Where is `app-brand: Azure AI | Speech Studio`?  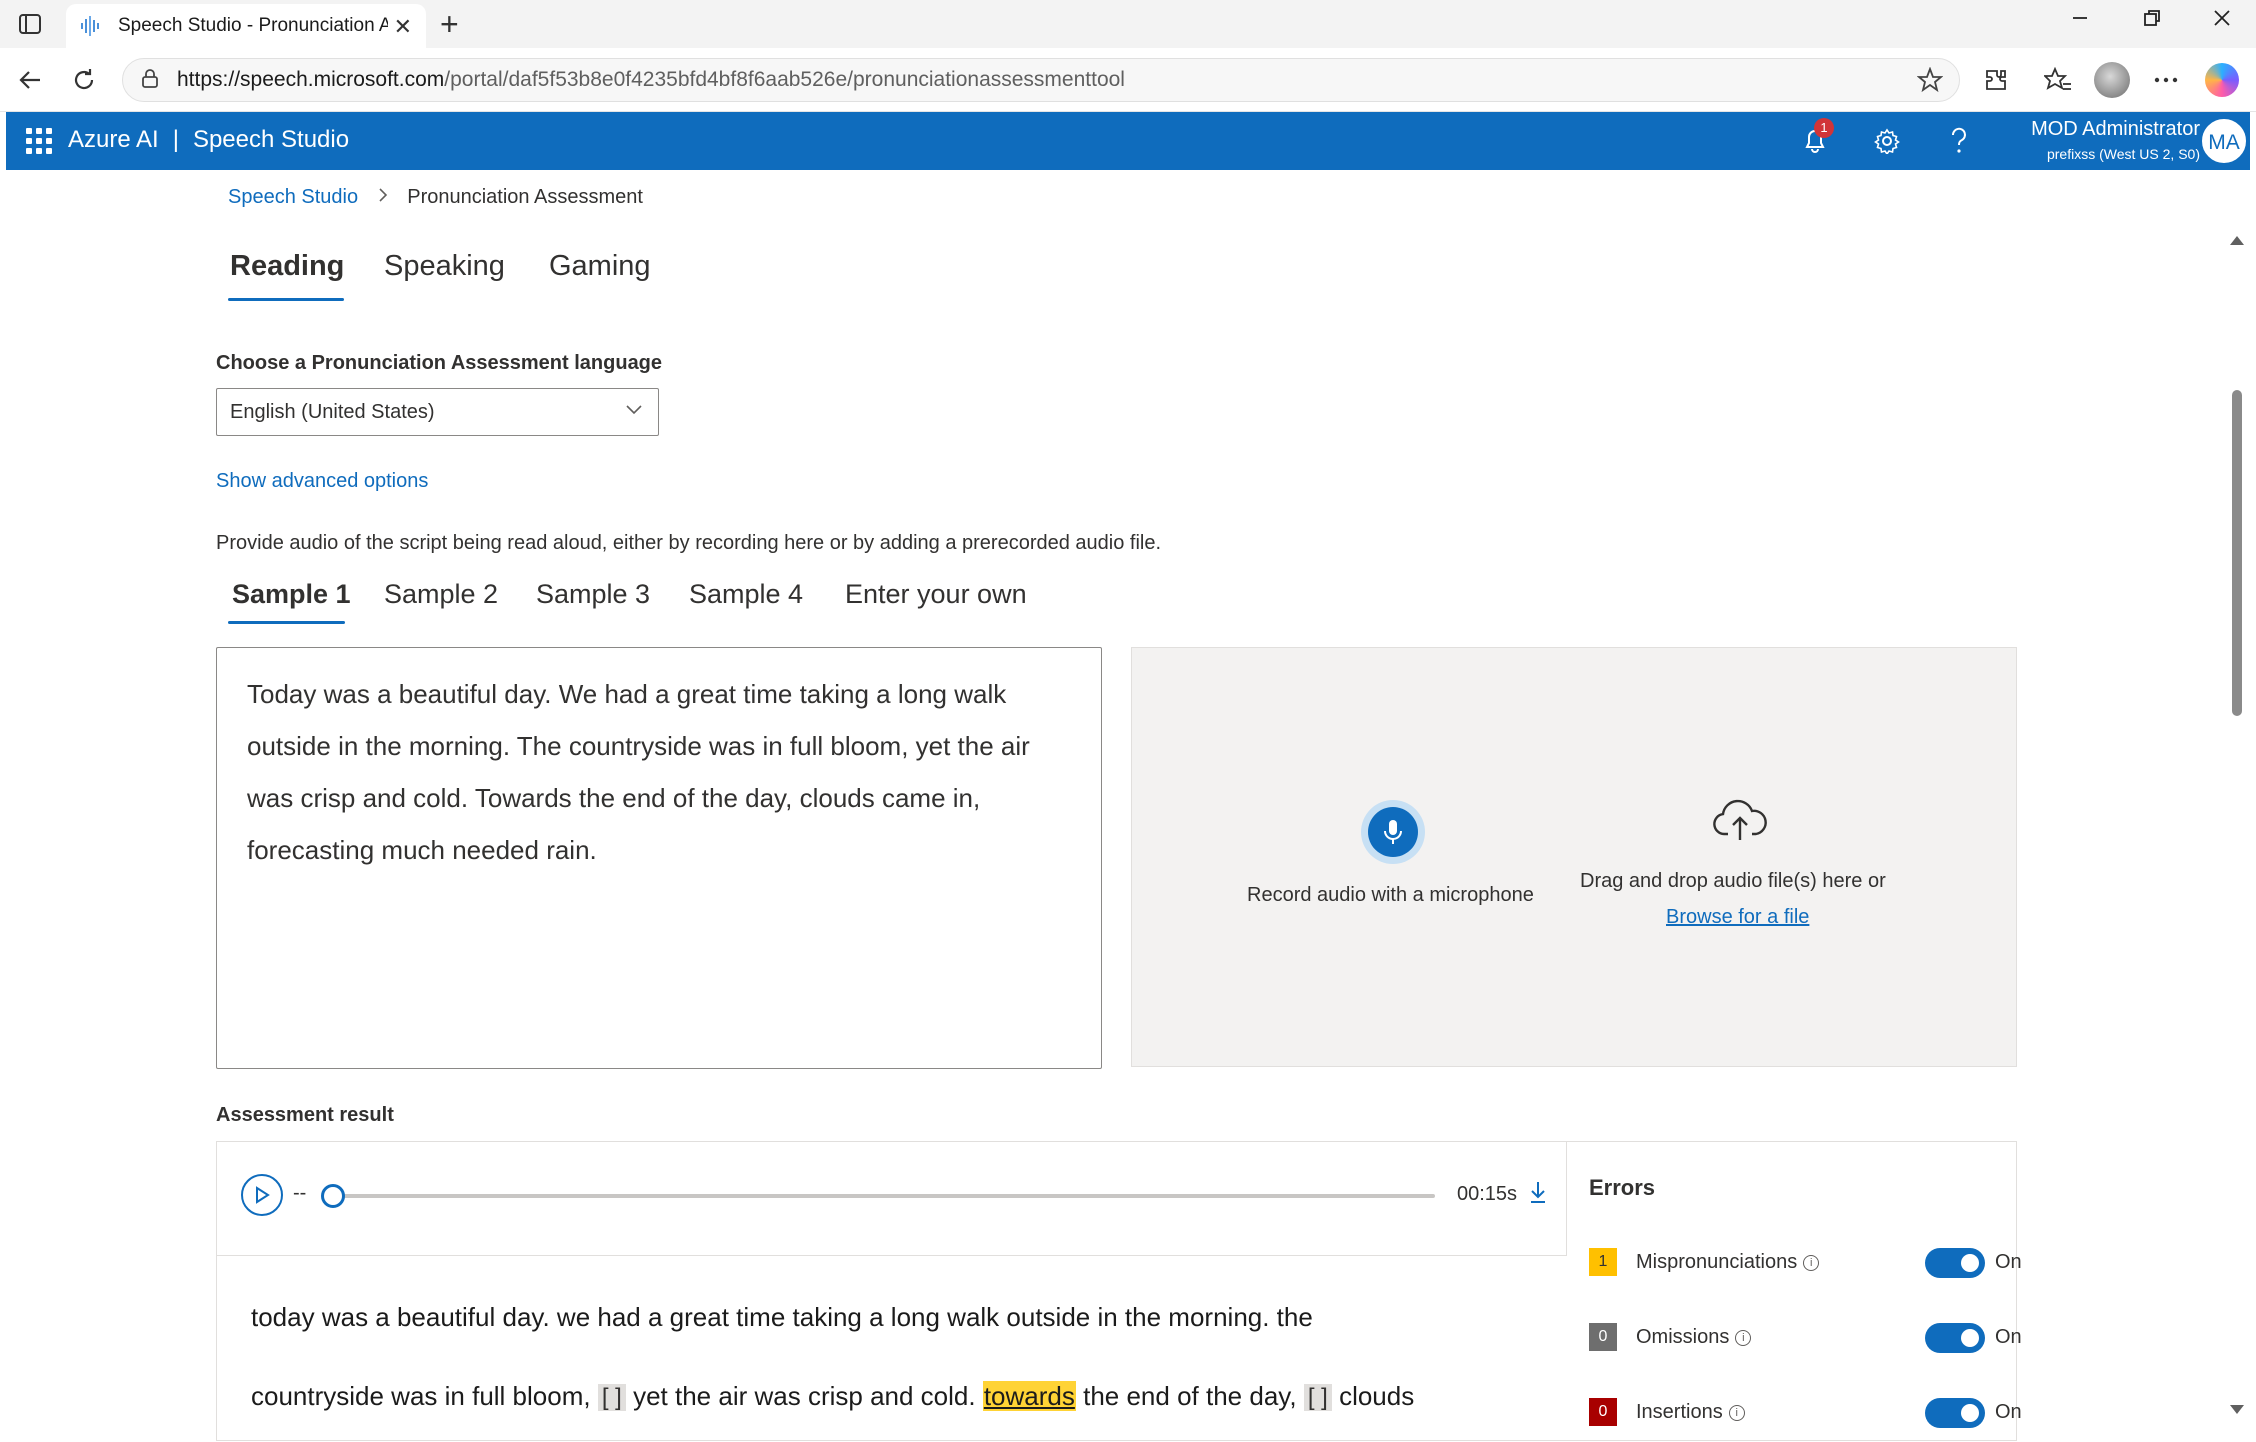 app-brand: Azure AI | Speech Studio is located at coordinates (208, 140).